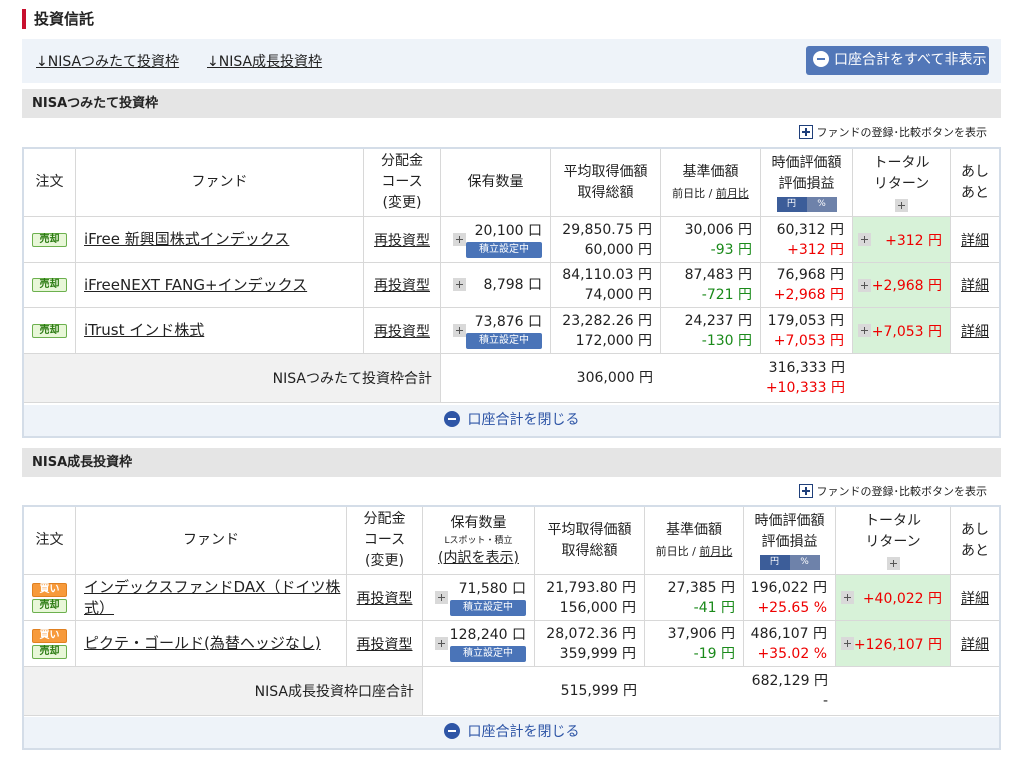  What do you see at coordinates (186, 239) in the screenshot?
I see `fund-link: iFree 新興国株式インデックス` at bounding box center [186, 239].